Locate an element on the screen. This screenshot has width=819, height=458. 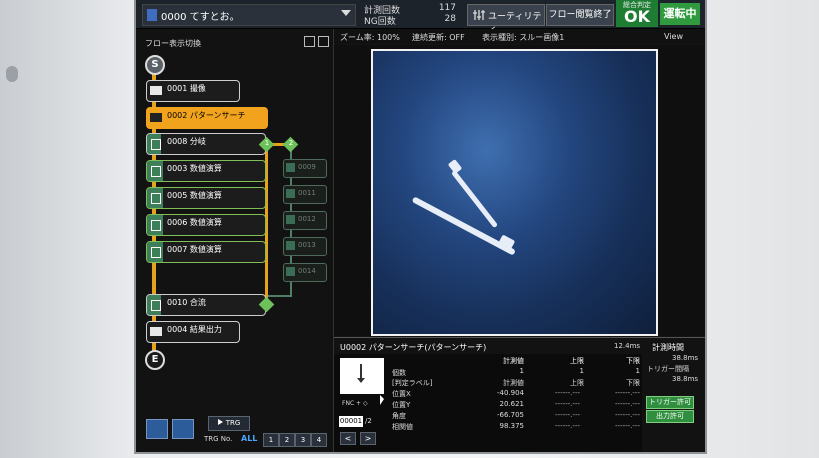
view-info-bar: ズーム率: 100% 連続更新: OFF 表示種別: スルー画像1 View is located at coordinates (519, 36).